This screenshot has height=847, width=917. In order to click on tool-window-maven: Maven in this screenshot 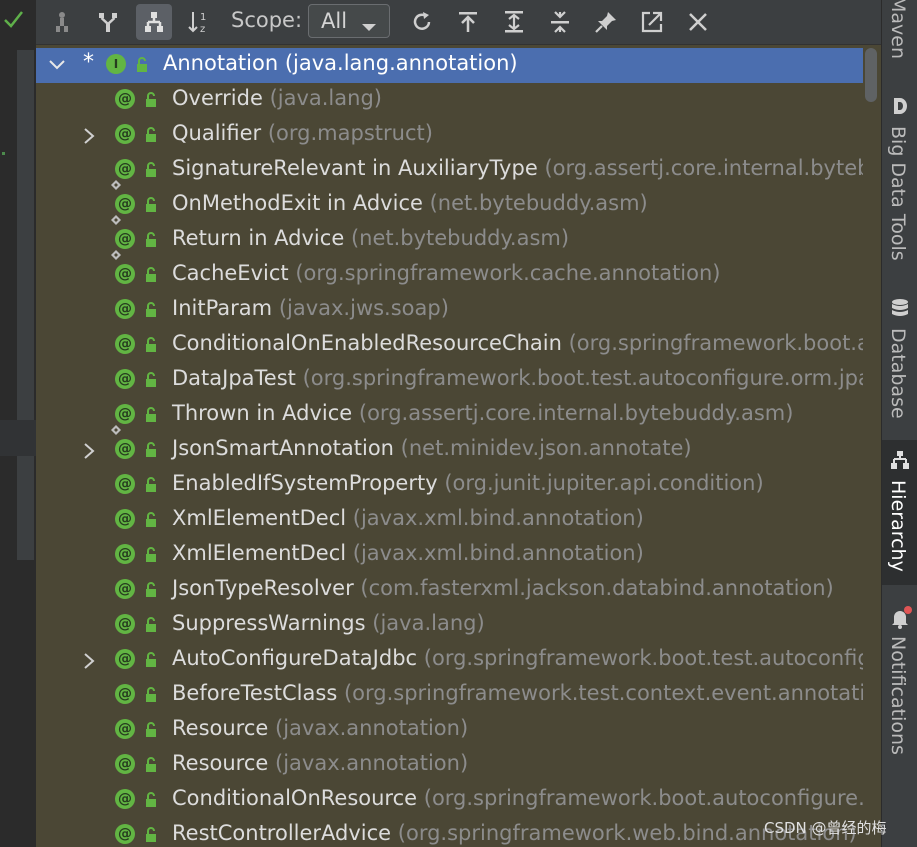, I will do `click(899, 35)`.